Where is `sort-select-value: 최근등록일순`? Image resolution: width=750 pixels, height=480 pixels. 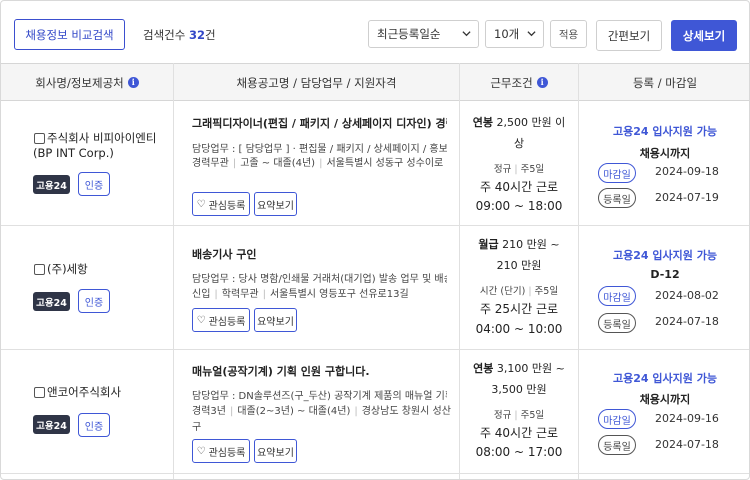
sort-select-value: 최근등록일순 is located at coordinates (409, 34).